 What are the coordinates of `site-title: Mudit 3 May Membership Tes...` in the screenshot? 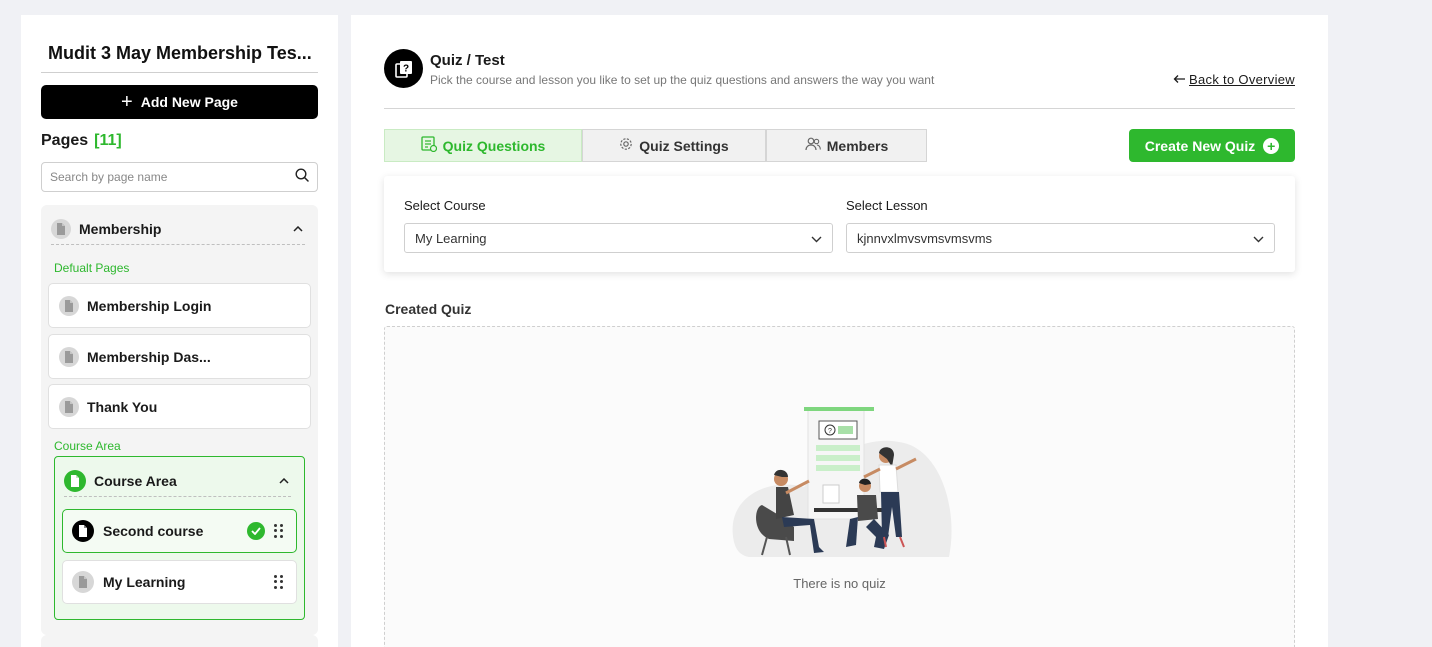 It's located at (179, 58).